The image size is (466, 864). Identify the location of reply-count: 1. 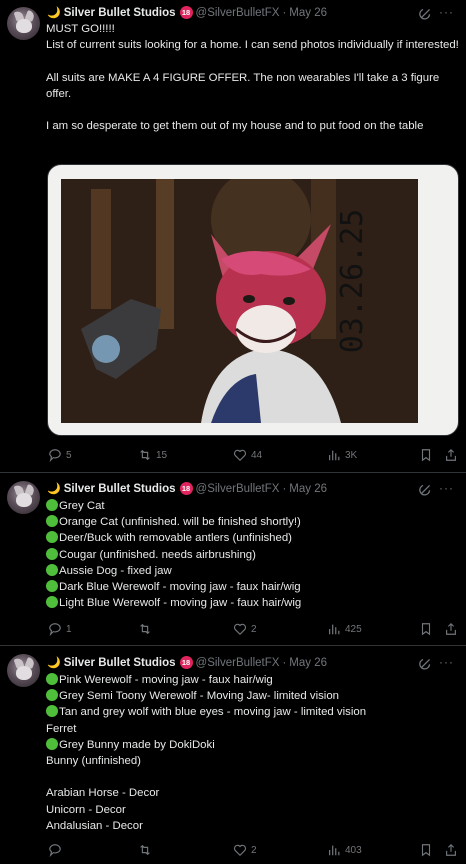
(69, 629).